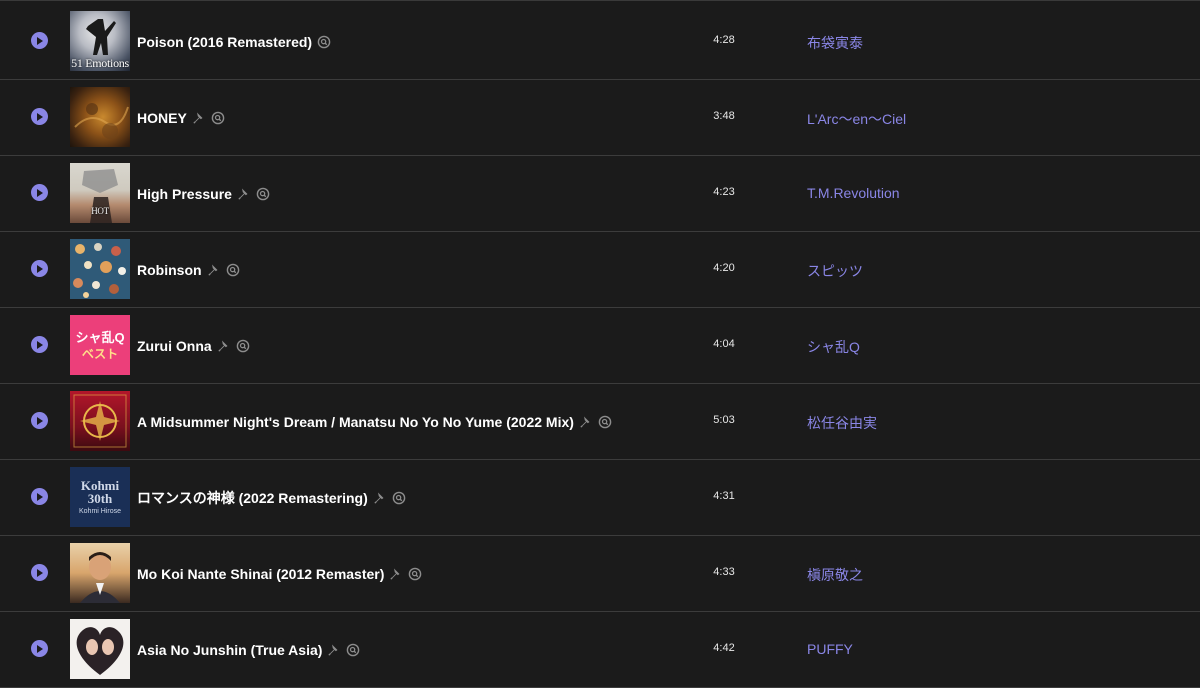  Describe the element at coordinates (100, 337) in the screenshot. I see `album-art-text: シャ乱Q` at that location.